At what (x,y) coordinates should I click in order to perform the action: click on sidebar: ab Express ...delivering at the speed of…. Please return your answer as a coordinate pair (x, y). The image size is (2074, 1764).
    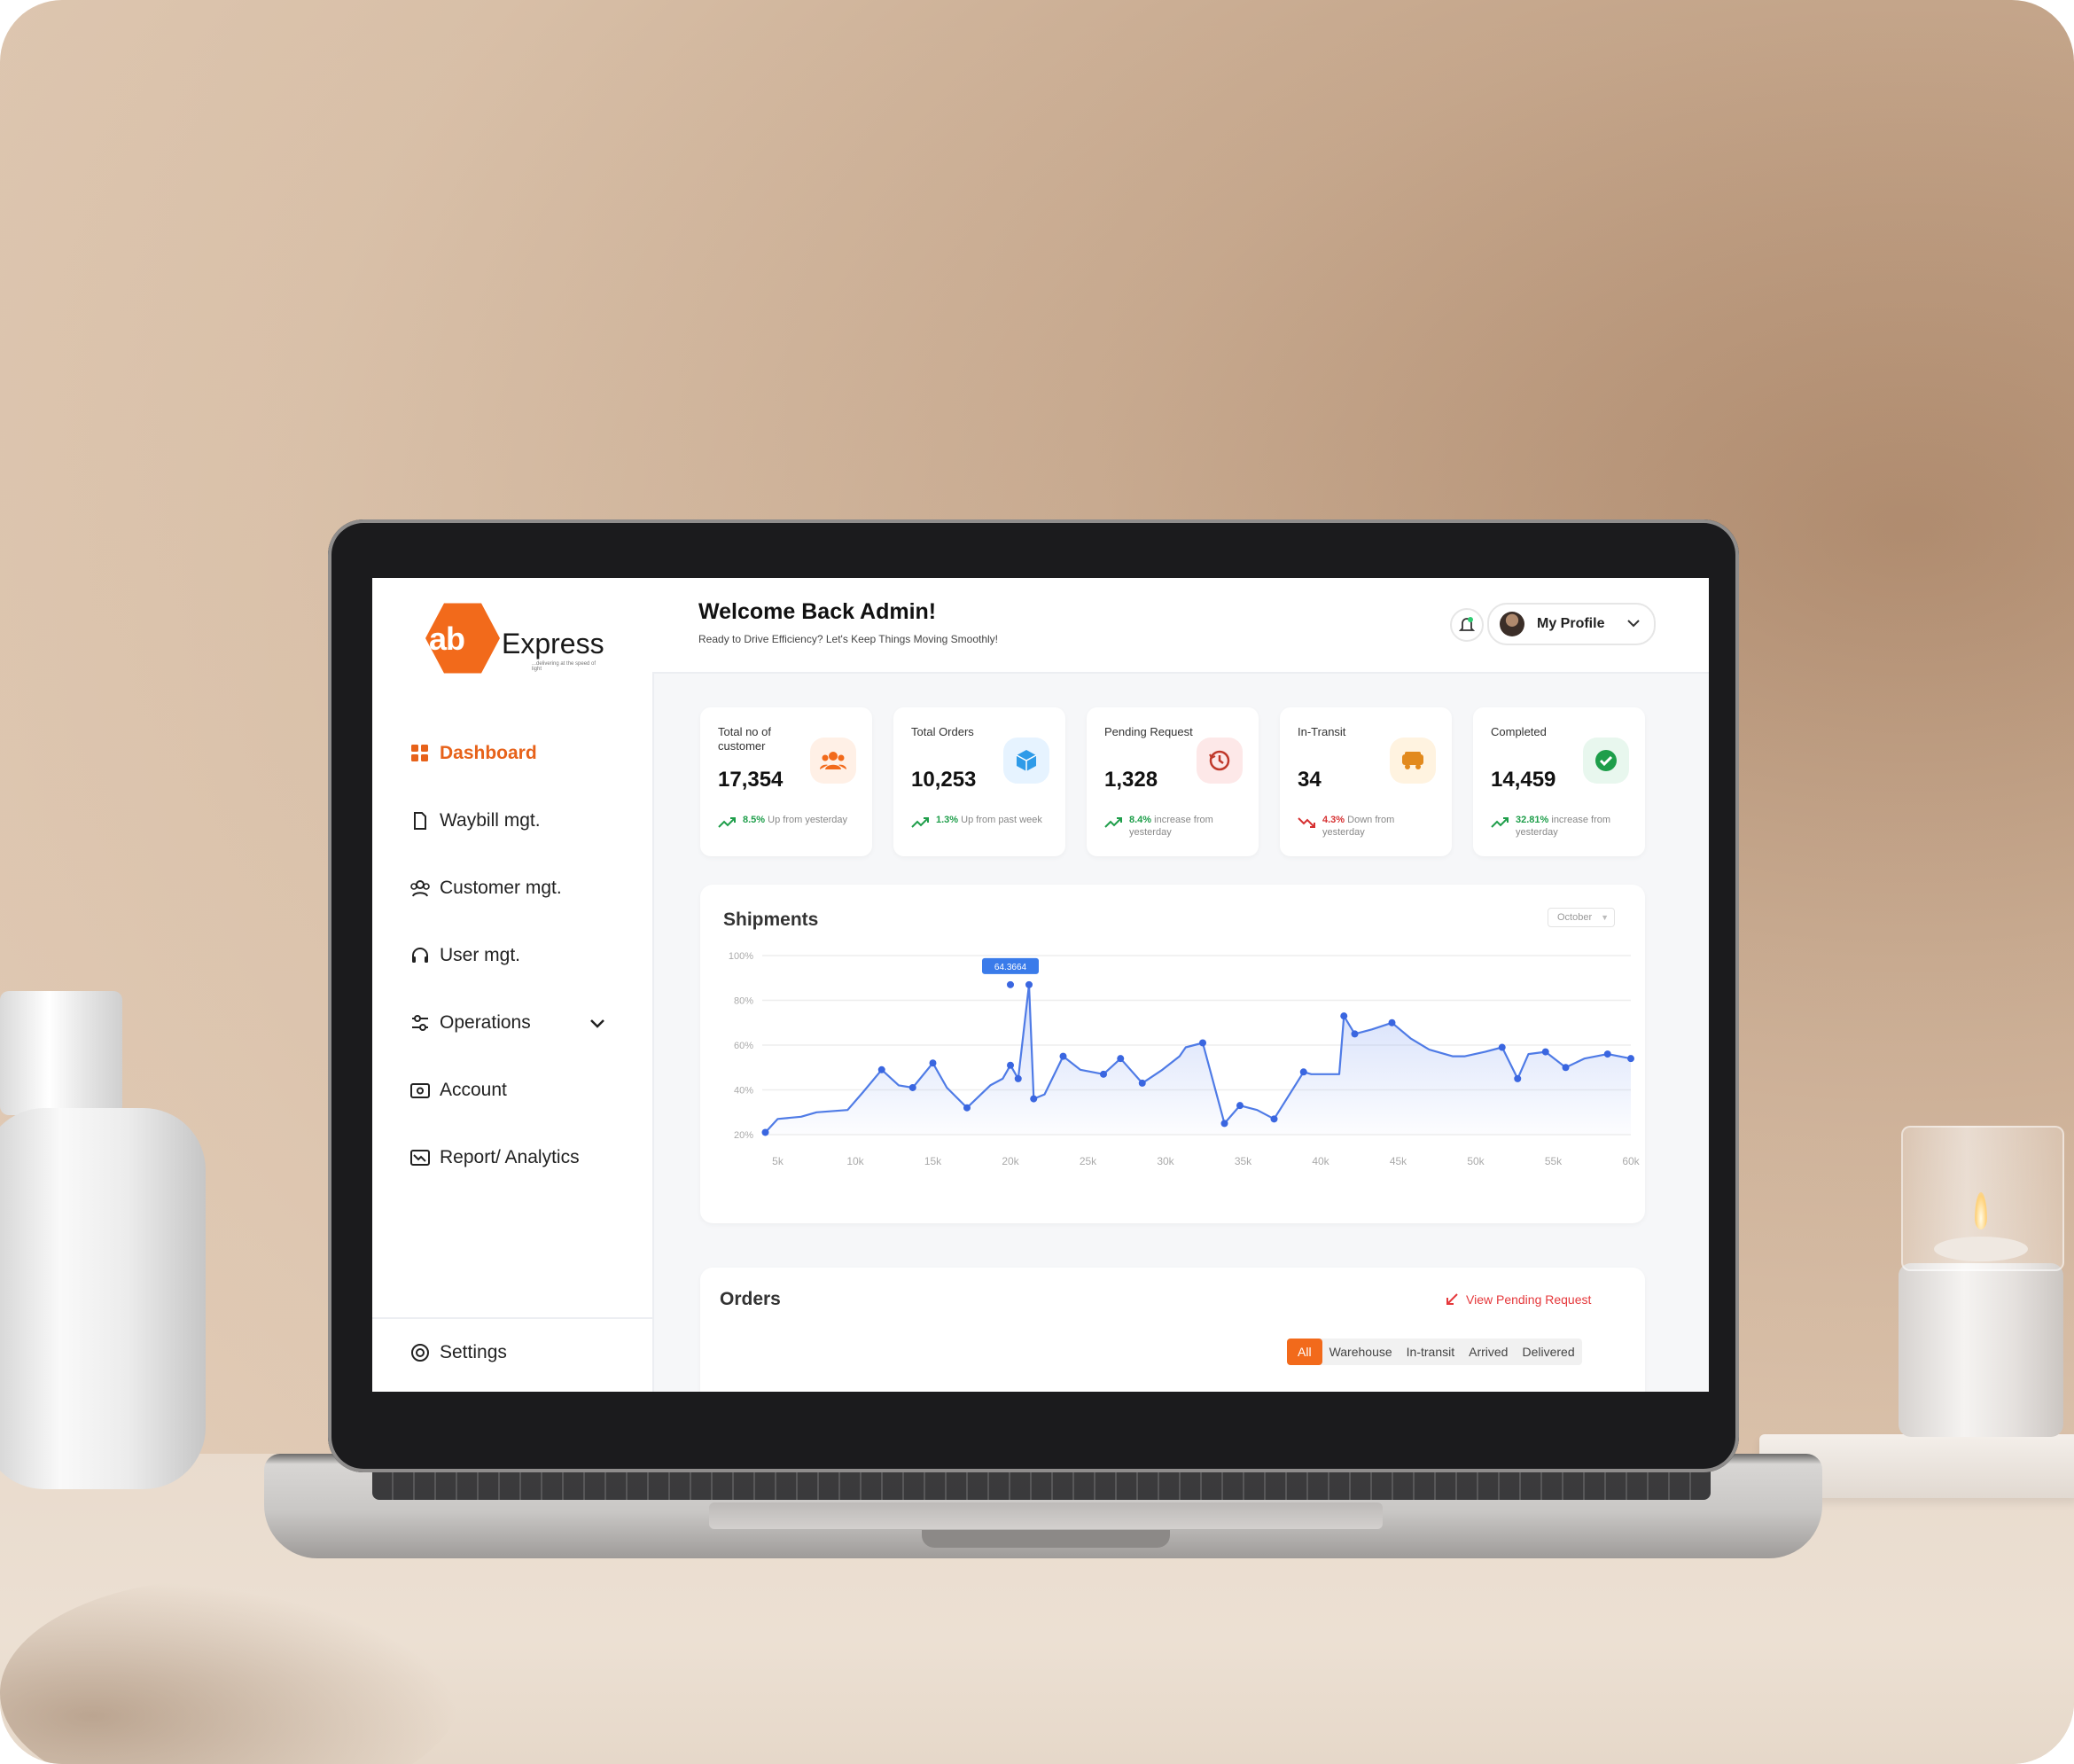
    Looking at the image, I should click on (513, 985).